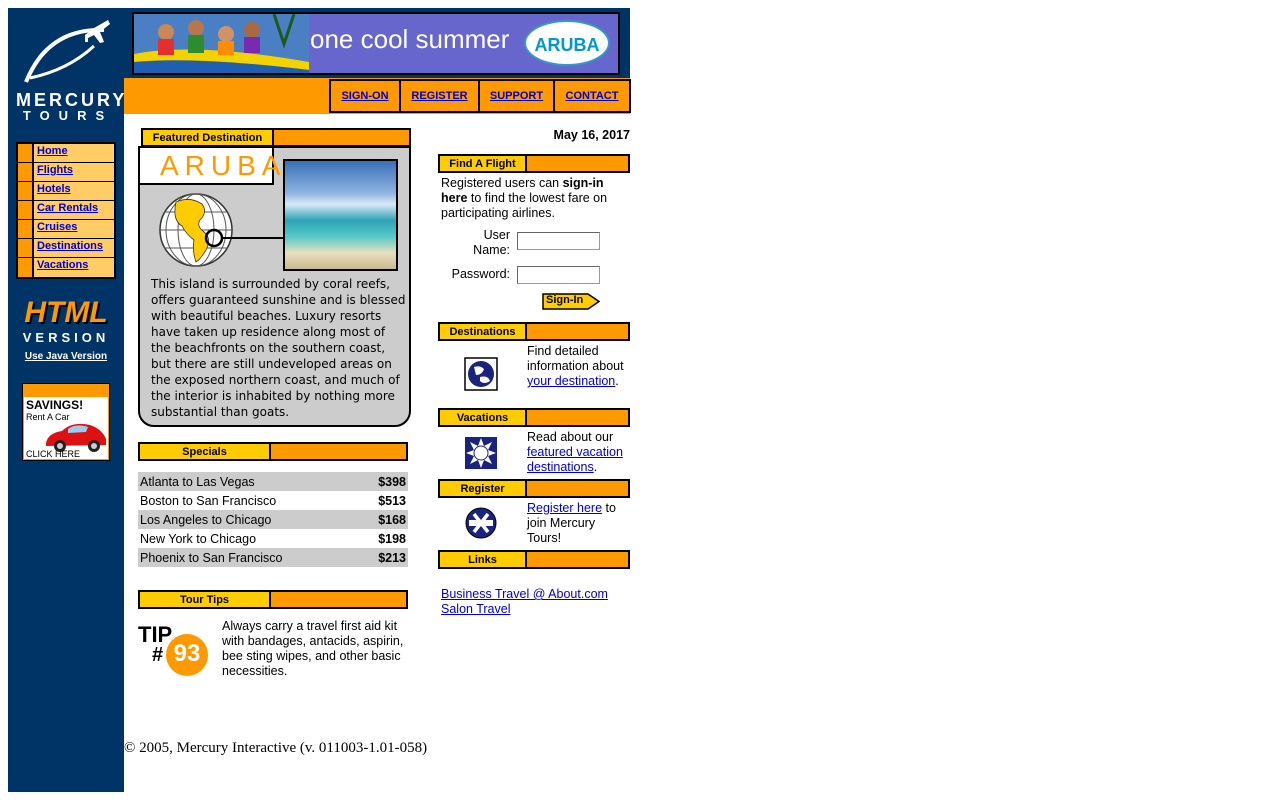  What do you see at coordinates (55, 170) in the screenshot?
I see `sidebar-link-flights: Flights` at bounding box center [55, 170].